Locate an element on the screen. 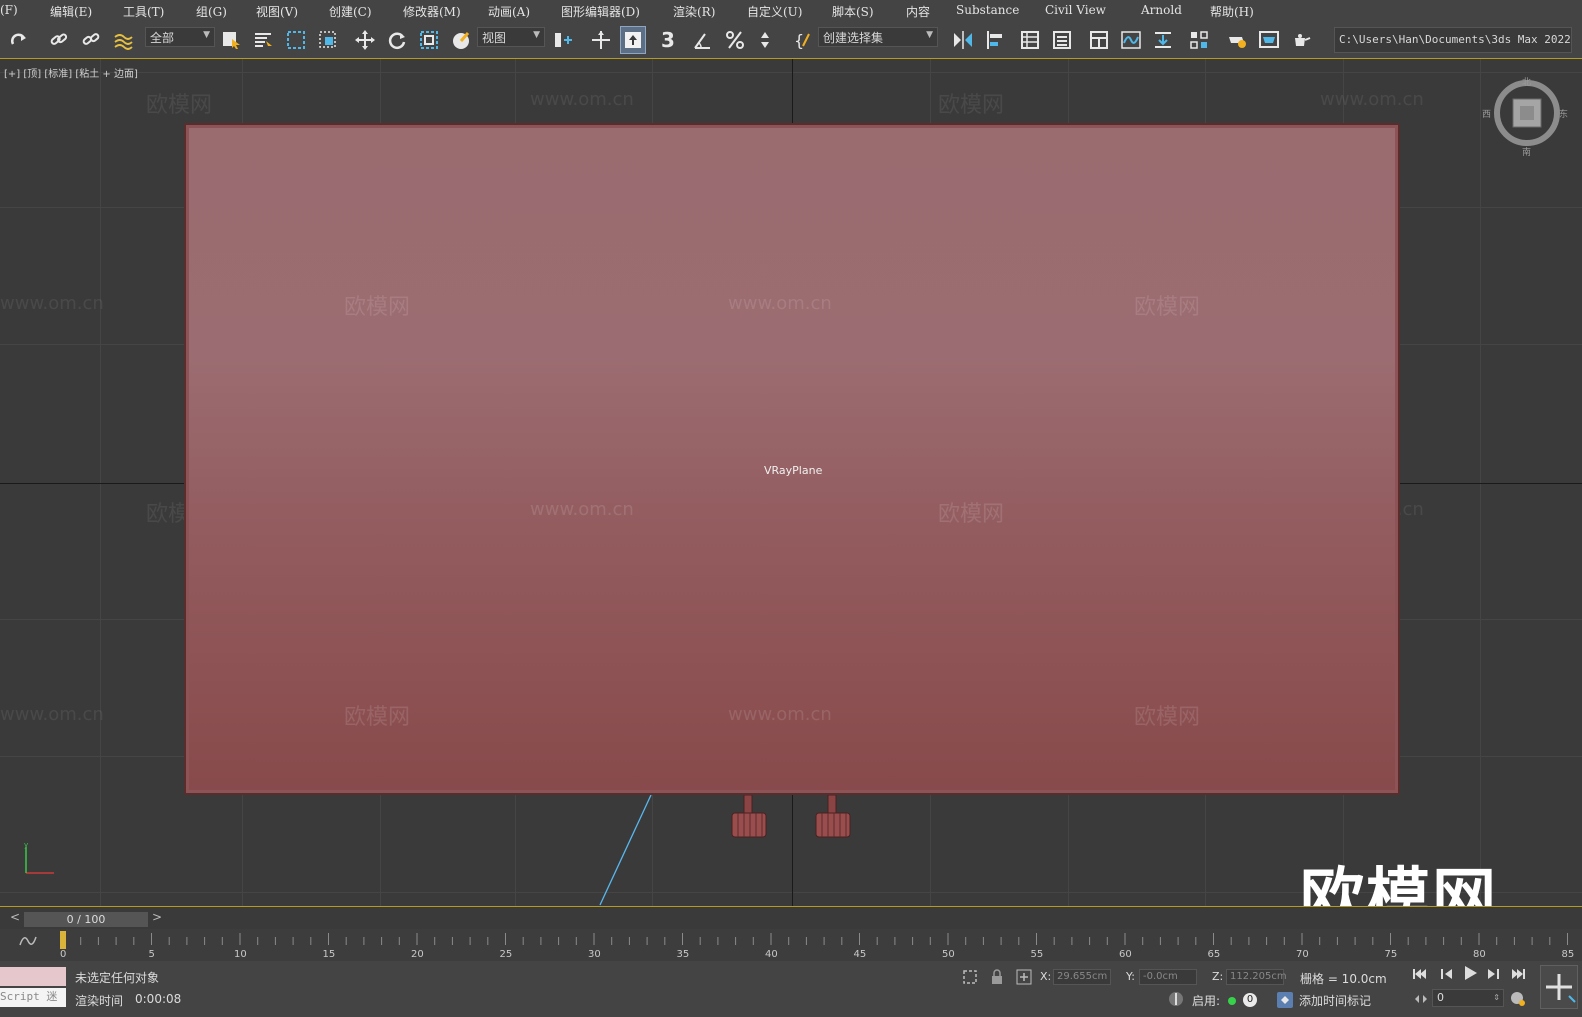 The width and height of the screenshot is (1582, 1017). select-object-button is located at coordinates (231, 40).